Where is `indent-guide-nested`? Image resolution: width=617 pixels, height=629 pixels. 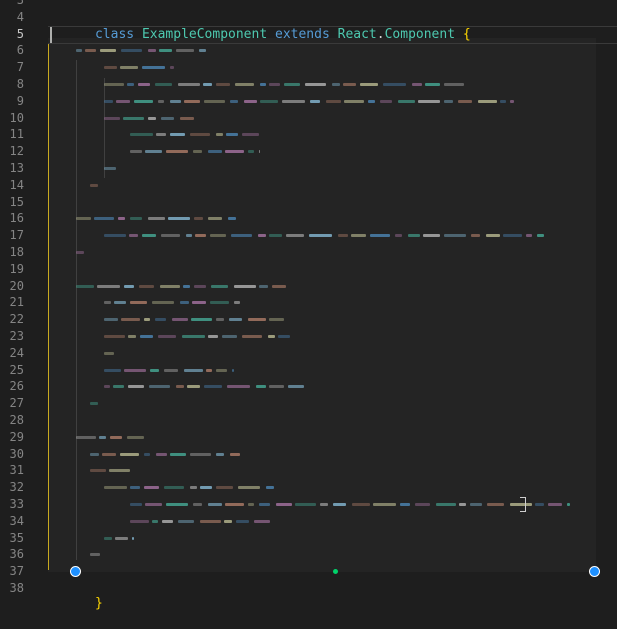 indent-guide-nested is located at coordinates (104, 128).